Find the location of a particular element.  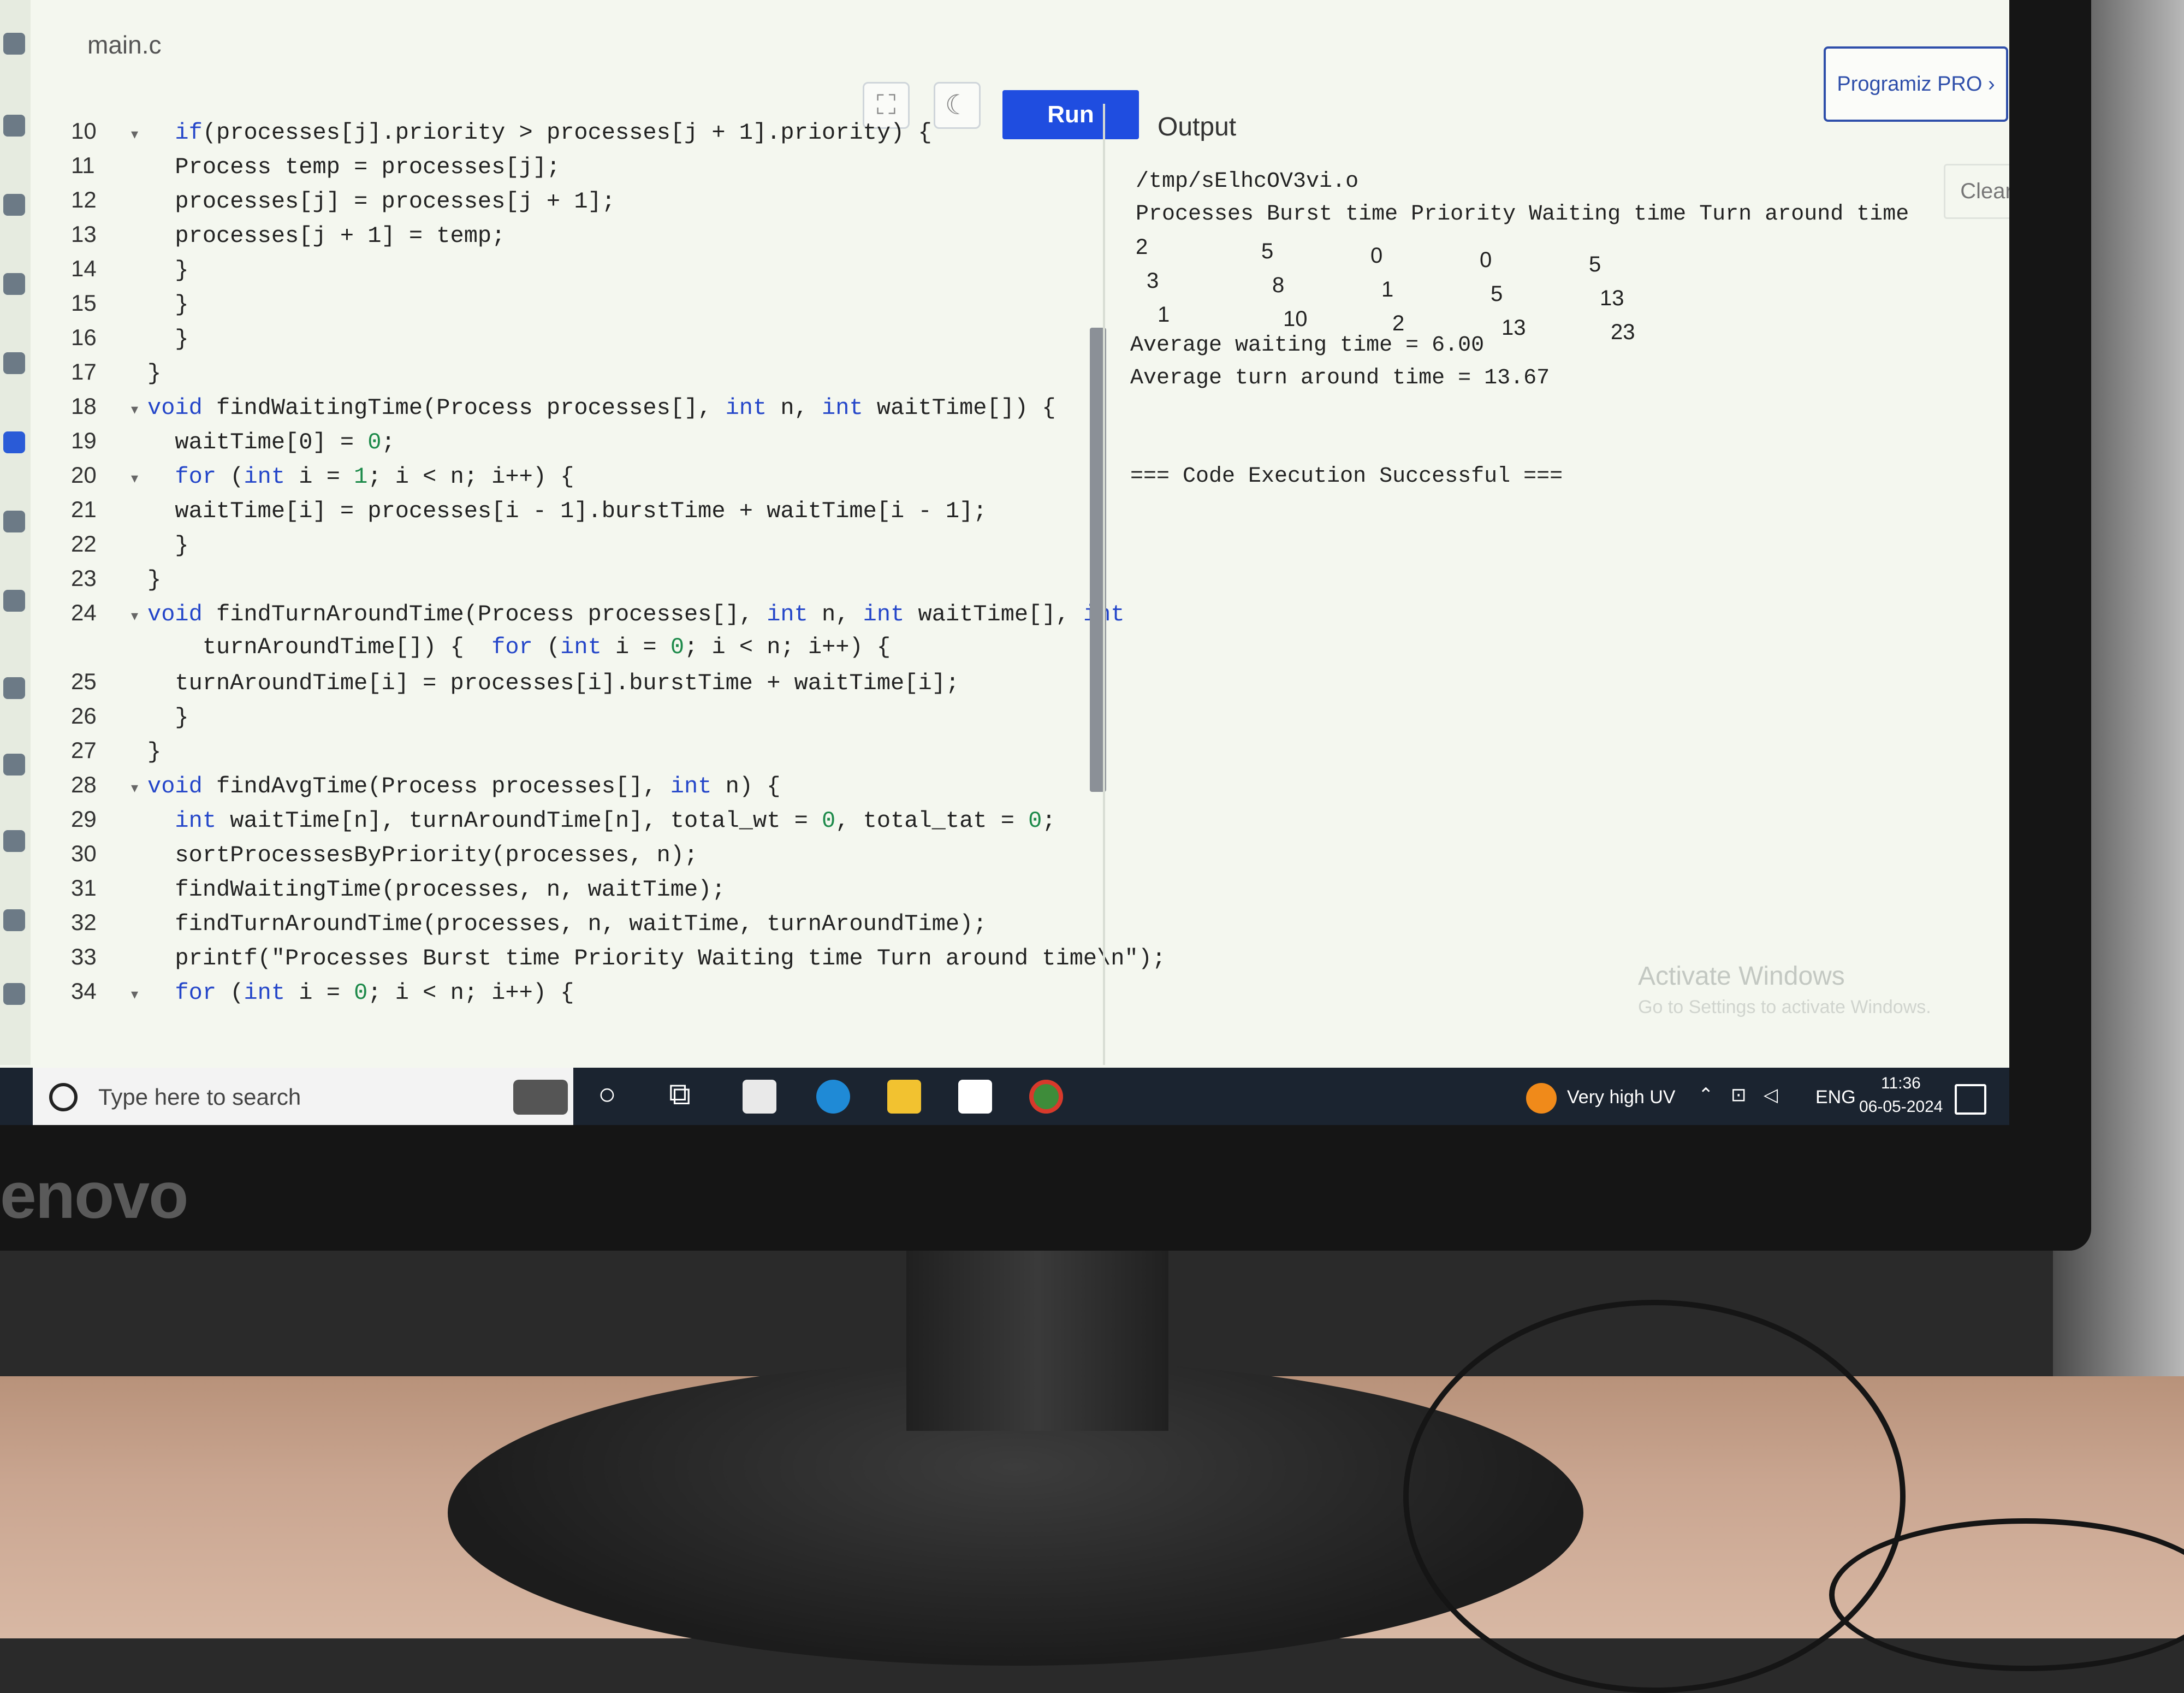

code-line: 20 ▾ for (int i = 1; i < n; i++) { is located at coordinates (322, 475).